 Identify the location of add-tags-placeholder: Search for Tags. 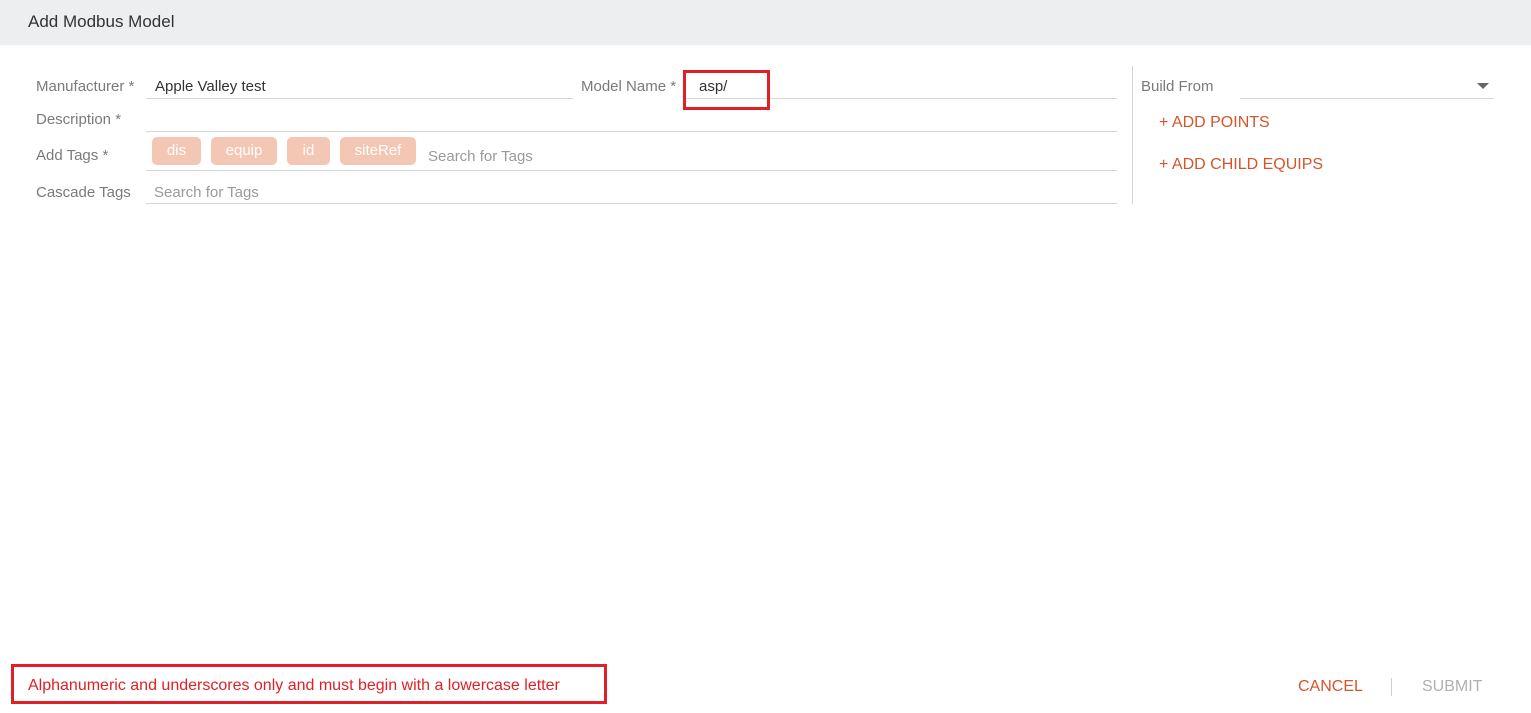
(480, 156).